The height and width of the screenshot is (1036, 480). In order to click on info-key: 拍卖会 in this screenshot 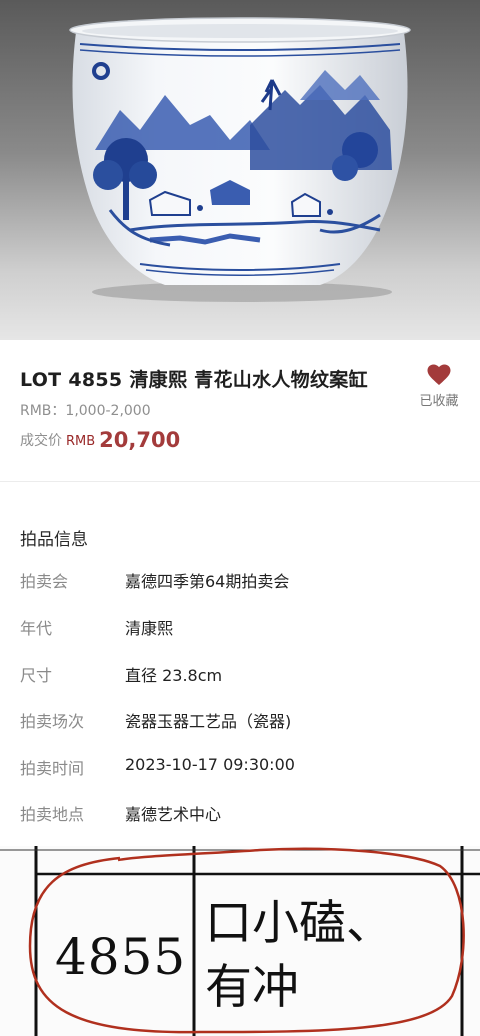, I will do `click(44, 581)`.